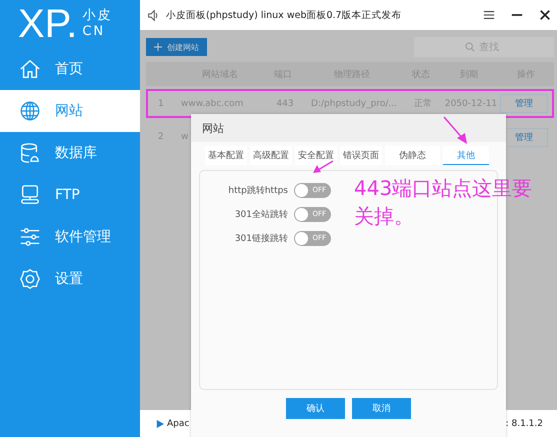  I want to click on tab: 伪静态, so click(412, 155).